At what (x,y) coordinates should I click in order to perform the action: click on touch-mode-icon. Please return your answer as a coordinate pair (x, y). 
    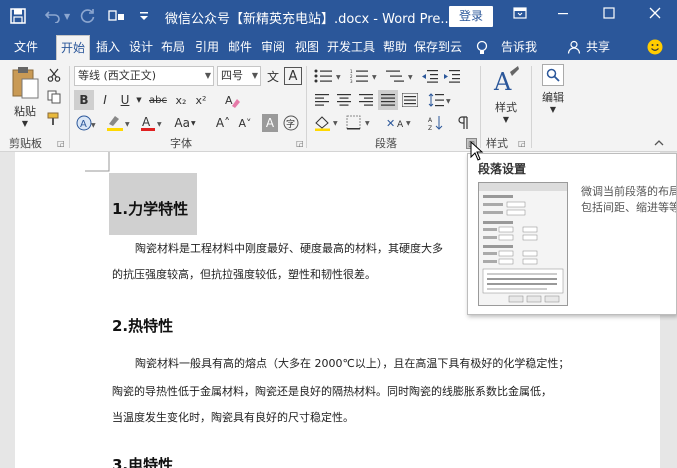
    Looking at the image, I should click on (117, 16).